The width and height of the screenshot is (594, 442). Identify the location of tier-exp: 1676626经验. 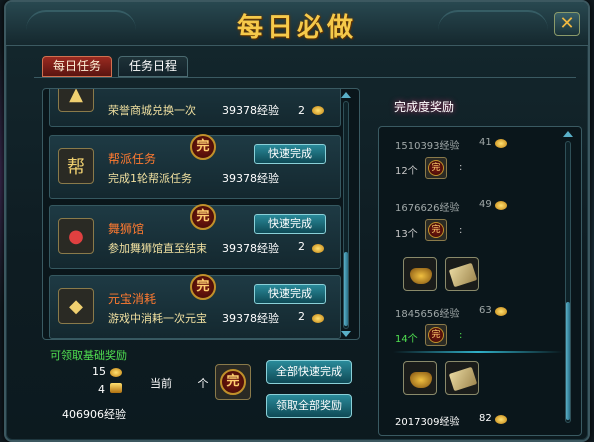
(427, 208).